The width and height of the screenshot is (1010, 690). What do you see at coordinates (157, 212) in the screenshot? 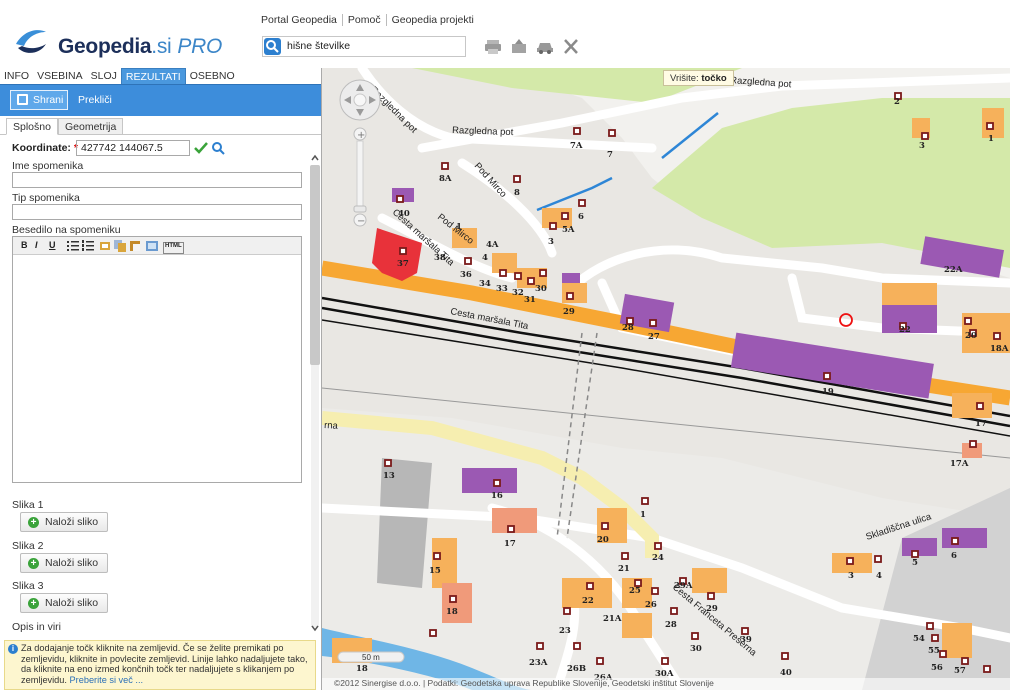
I see `type-input` at bounding box center [157, 212].